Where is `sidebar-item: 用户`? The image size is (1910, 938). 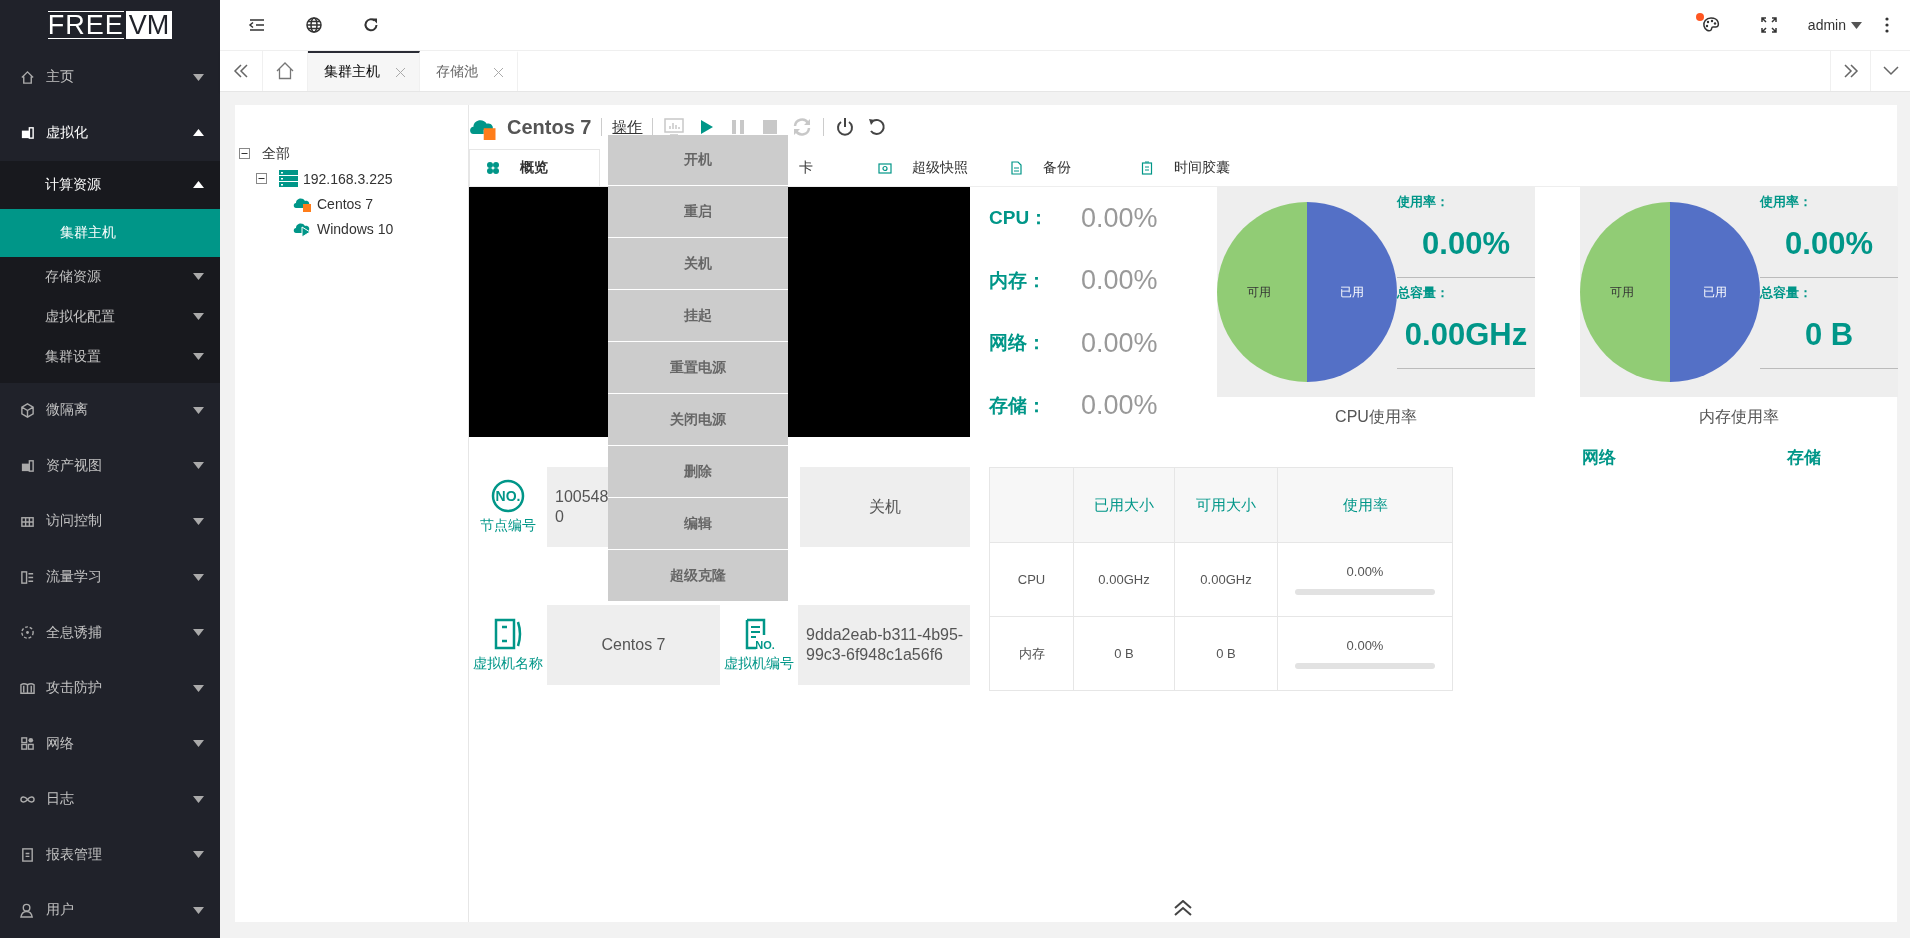 sidebar-item: 用户 is located at coordinates (110, 910).